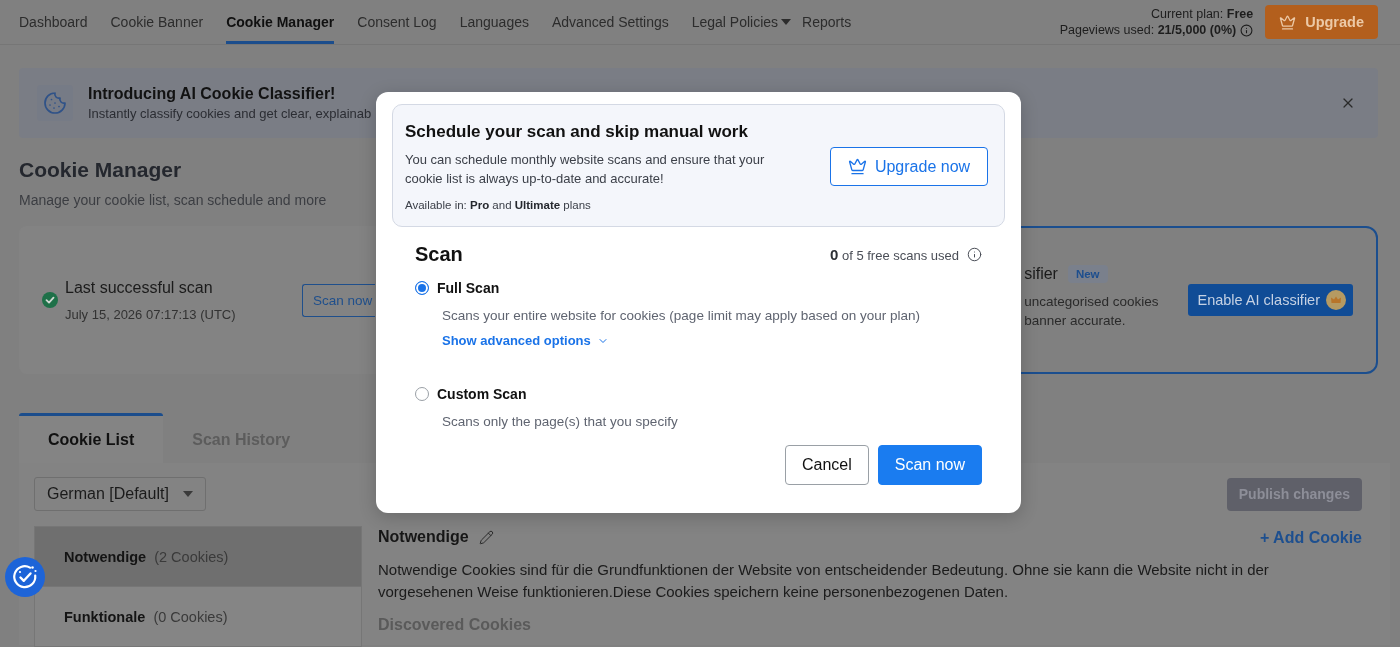 Image resolution: width=1400 pixels, height=647 pixels. Describe the element at coordinates (576, 132) in the screenshot. I see `promo-title: Schedule your scan and skip manual work` at that location.